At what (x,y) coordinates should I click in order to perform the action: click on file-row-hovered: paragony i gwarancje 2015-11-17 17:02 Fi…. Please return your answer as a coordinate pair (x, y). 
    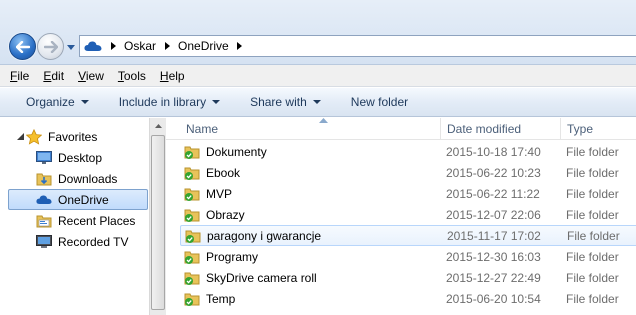
    Looking at the image, I should click on (408, 235).